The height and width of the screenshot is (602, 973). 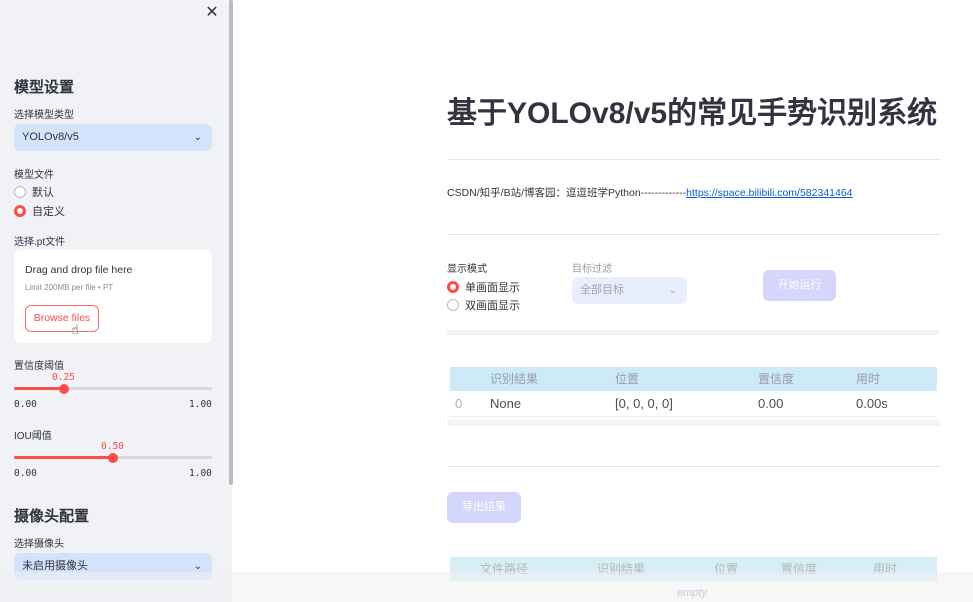 I want to click on radio-custom-label: 自定义, so click(x=48, y=212).